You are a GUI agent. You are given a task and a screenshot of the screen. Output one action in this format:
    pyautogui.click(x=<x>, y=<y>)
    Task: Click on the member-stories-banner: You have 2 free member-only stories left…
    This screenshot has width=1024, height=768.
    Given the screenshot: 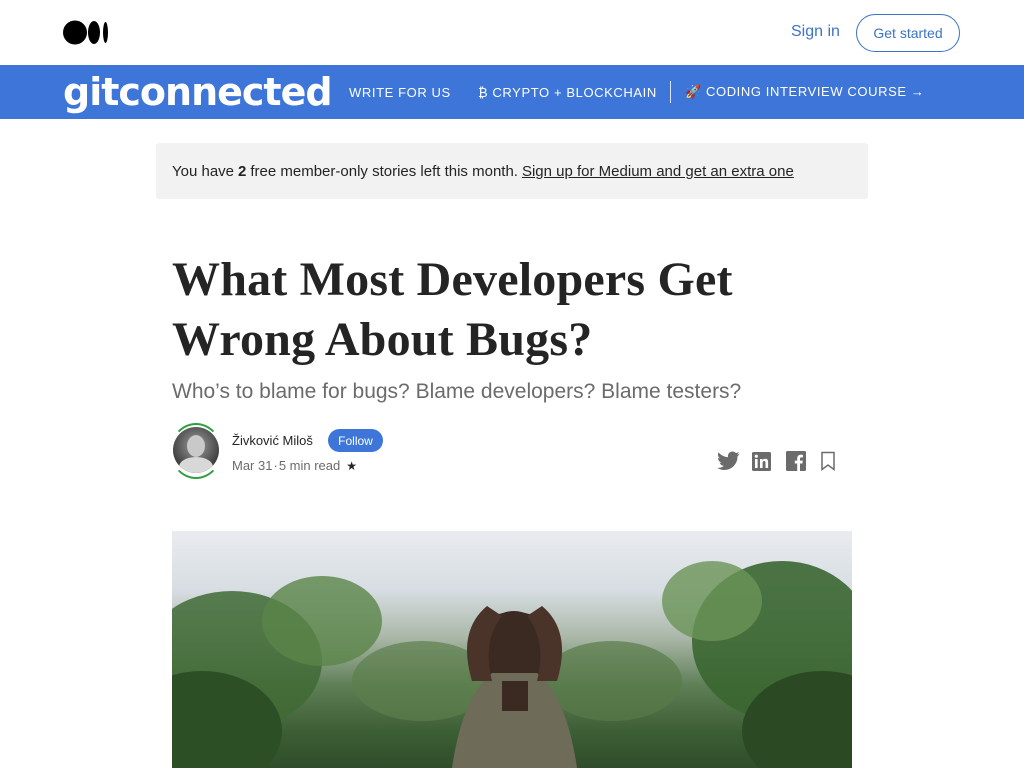 What is the action you would take?
    pyautogui.click(x=512, y=171)
    